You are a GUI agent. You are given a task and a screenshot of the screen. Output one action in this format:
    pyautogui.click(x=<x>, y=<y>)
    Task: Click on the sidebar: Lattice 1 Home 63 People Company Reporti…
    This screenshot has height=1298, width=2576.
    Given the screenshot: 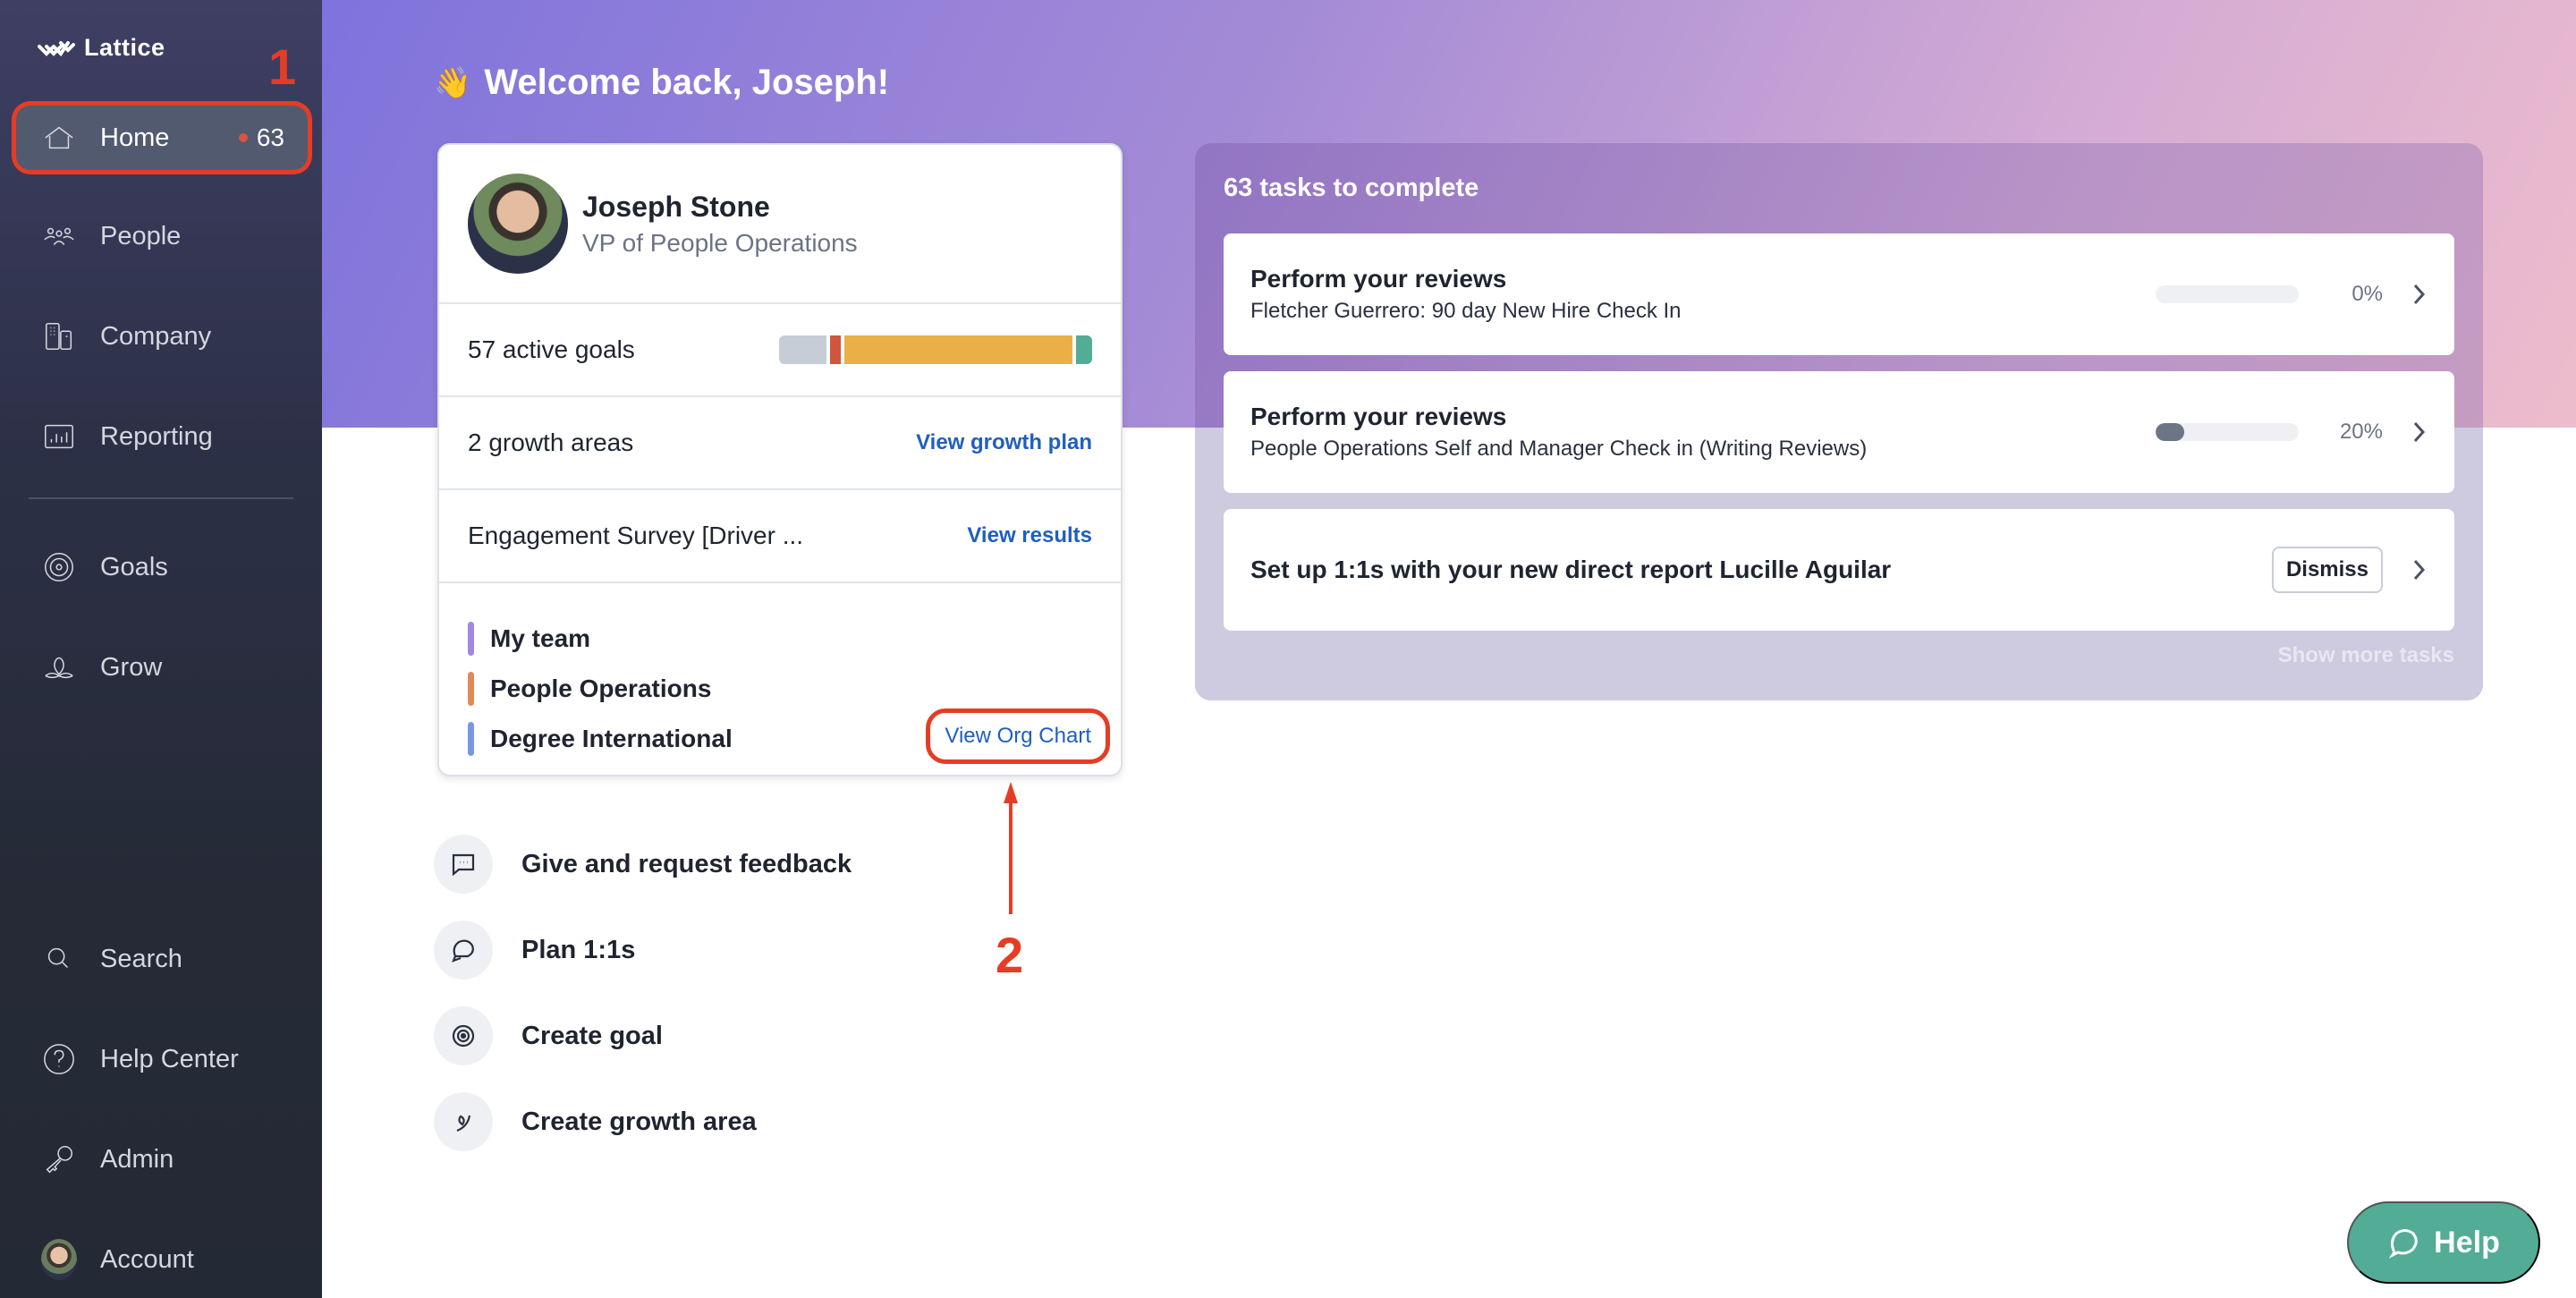 What is the action you would take?
    pyautogui.click(x=161, y=649)
    